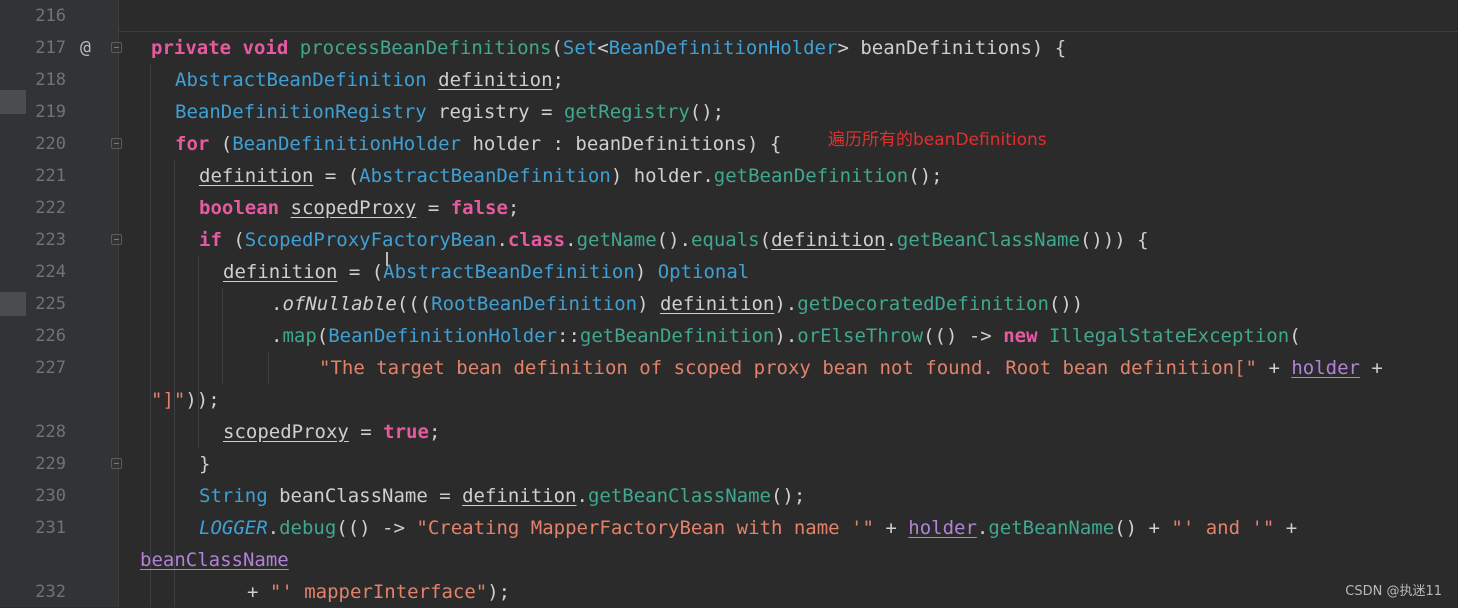 The height and width of the screenshot is (608, 1458). Describe the element at coordinates (50, 112) in the screenshot. I see `line-number: 219` at that location.